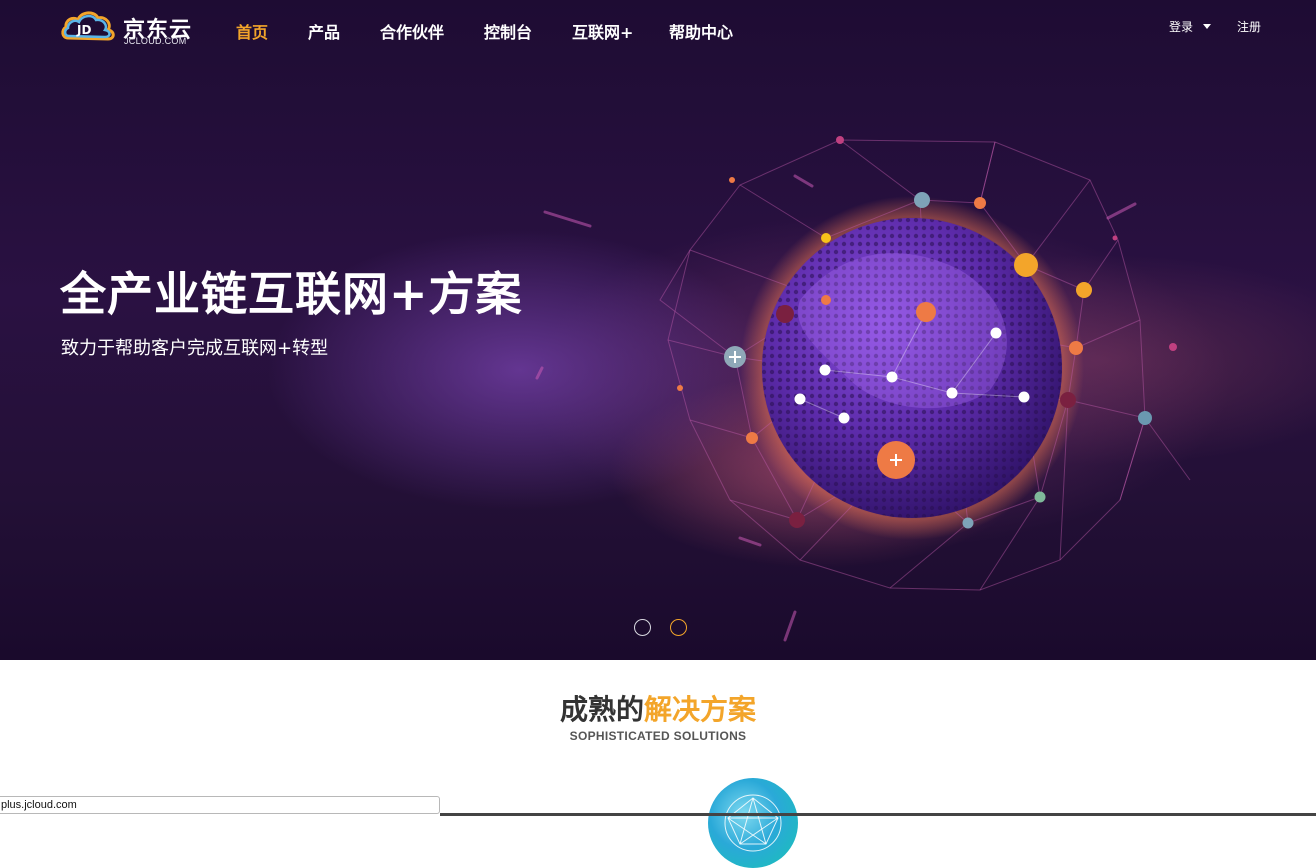 Image resolution: width=1316 pixels, height=868 pixels. What do you see at coordinates (700, 709) in the screenshot?
I see `section-title-part2: 解决方案` at bounding box center [700, 709].